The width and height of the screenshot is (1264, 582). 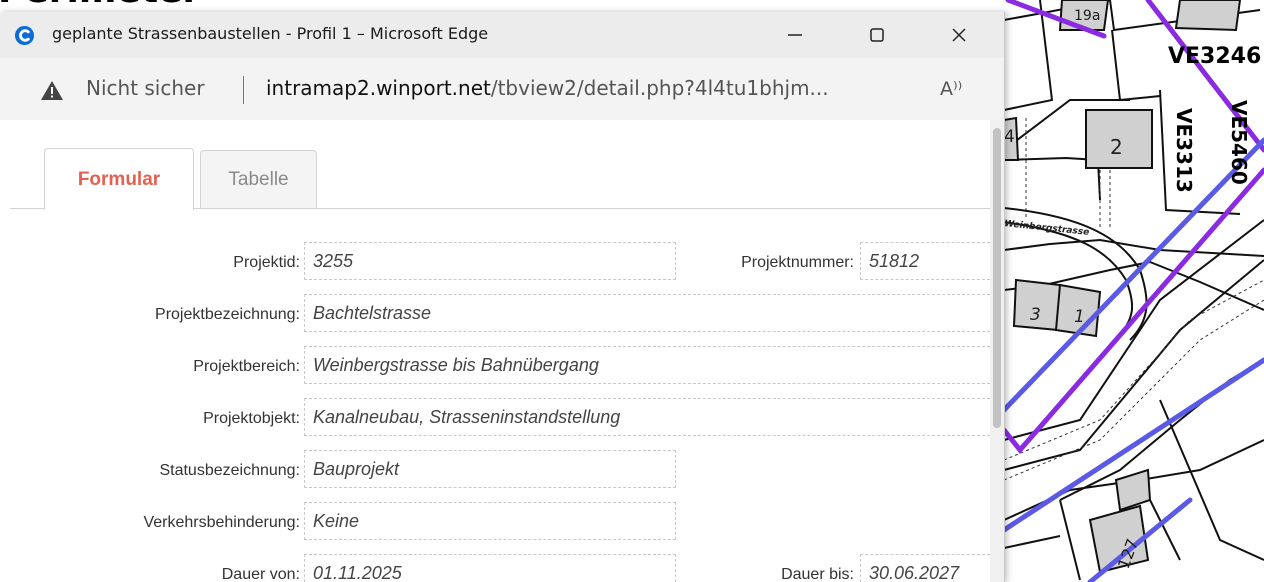 What do you see at coordinates (100, 5) in the screenshot?
I see `background-page-title: Perimeter` at bounding box center [100, 5].